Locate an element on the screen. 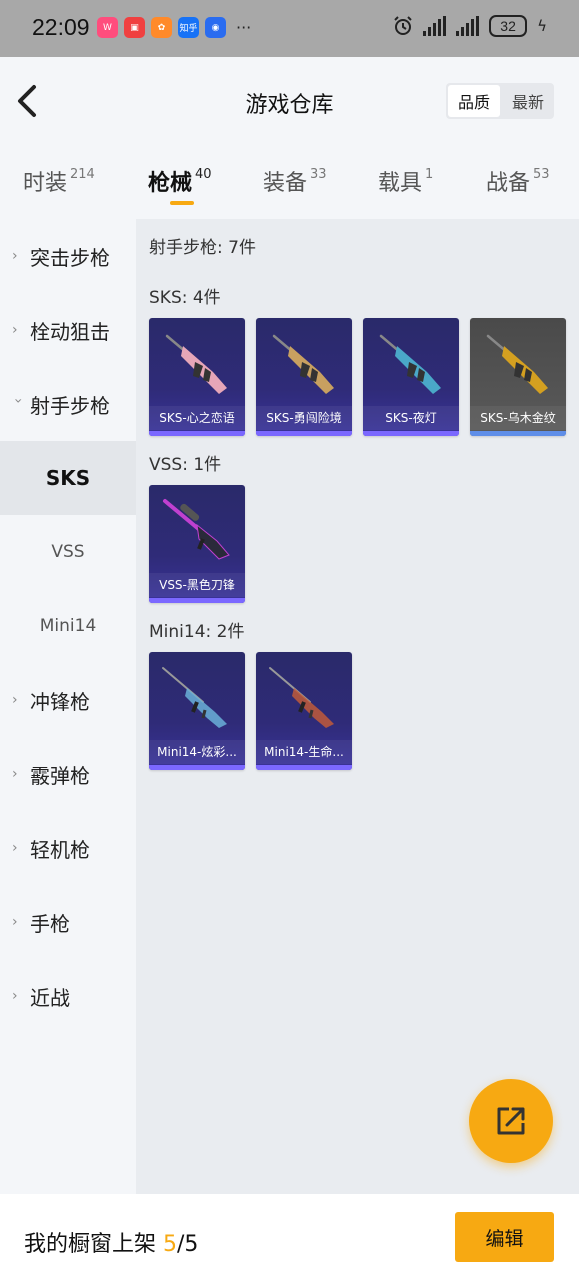 The height and width of the screenshot is (1280, 579). weapon-name: SKS-勇闯险境 is located at coordinates (304, 418).